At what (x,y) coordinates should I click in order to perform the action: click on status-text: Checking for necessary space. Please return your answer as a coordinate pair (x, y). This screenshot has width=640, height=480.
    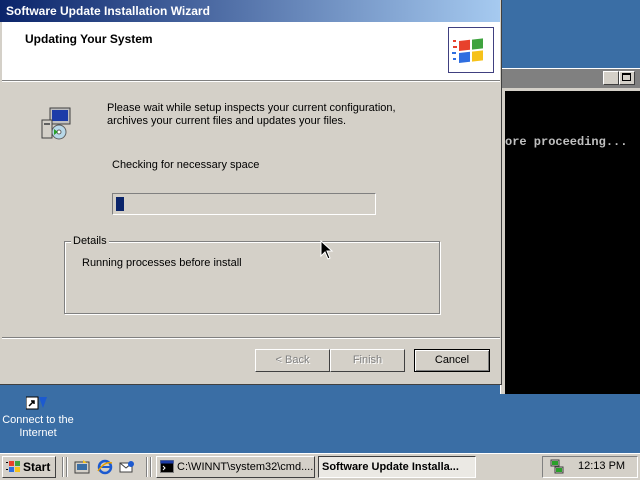
    Looking at the image, I should click on (186, 165).